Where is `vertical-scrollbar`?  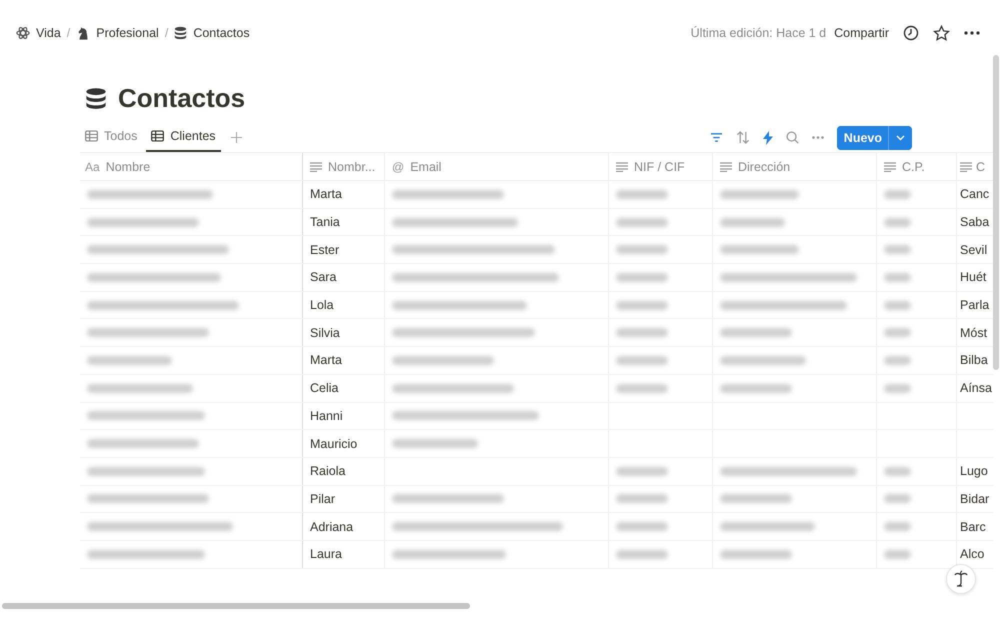
vertical-scrollbar is located at coordinates (996, 212).